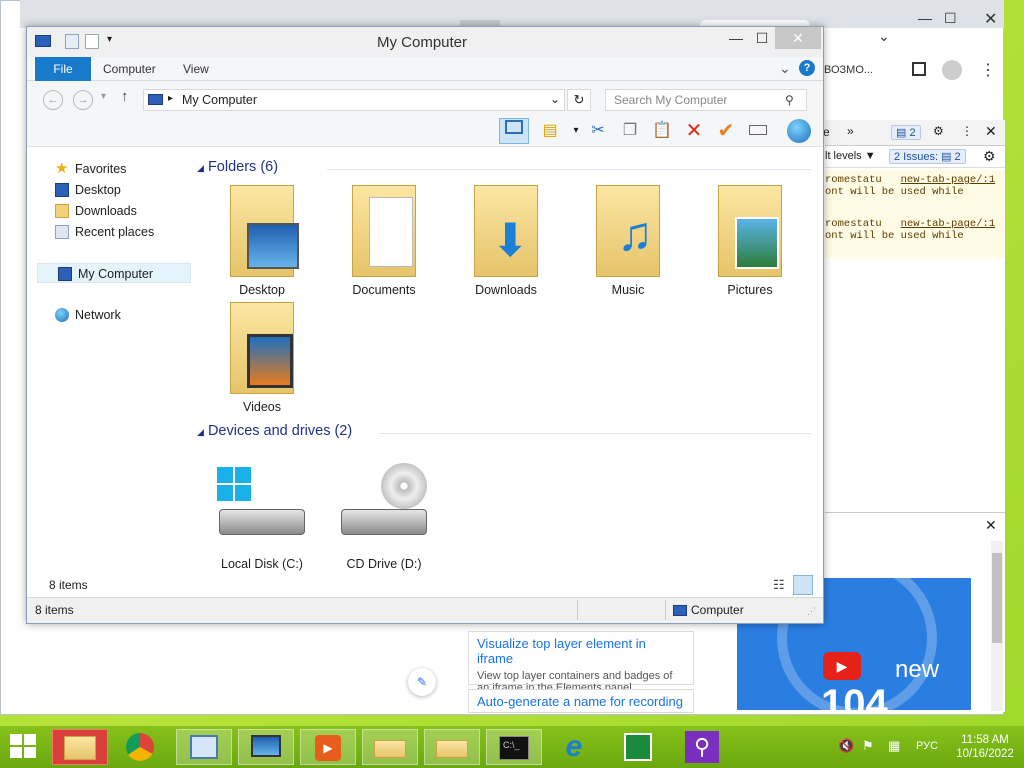 The height and width of the screenshot is (768, 1024). I want to click on address-box: ▸ My Computer ⌄, so click(354, 100).